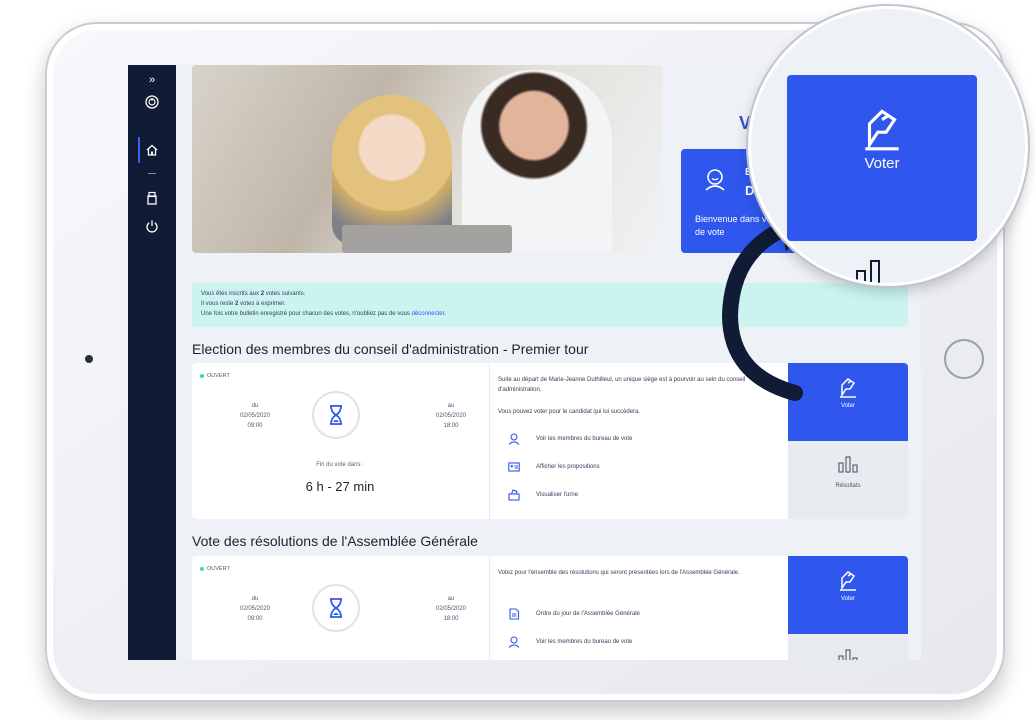 Image resolution: width=1035 pixels, height=720 pixels. What do you see at coordinates (152, 228) in the screenshot?
I see `logout-icon` at bounding box center [152, 228].